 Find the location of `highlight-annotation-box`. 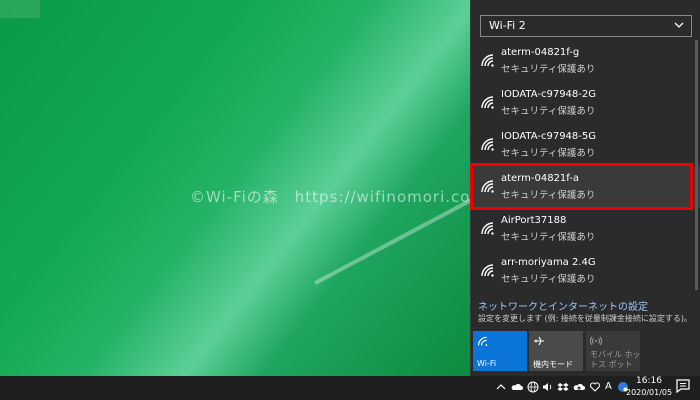

highlight-annotation-box is located at coordinates (581, 186).